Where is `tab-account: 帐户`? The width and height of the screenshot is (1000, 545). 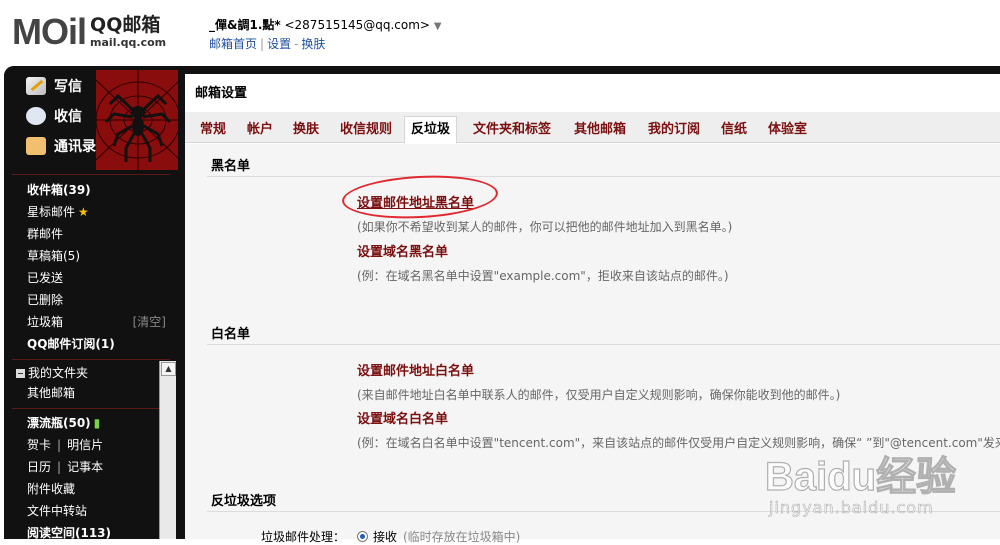
tab-account: 帐户 is located at coordinates (260, 130).